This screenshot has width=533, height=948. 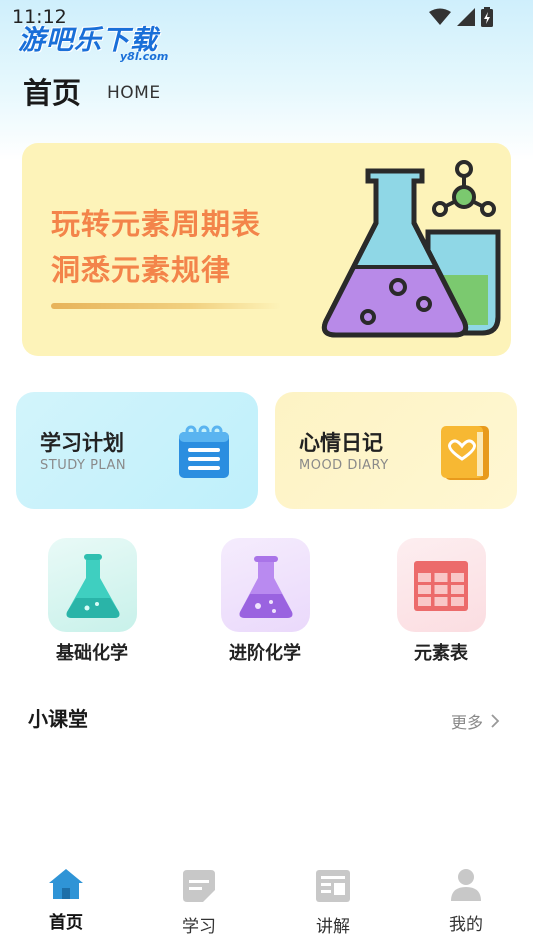 What do you see at coordinates (134, 93) in the screenshot?
I see `page-subtitle: HOME` at bounding box center [134, 93].